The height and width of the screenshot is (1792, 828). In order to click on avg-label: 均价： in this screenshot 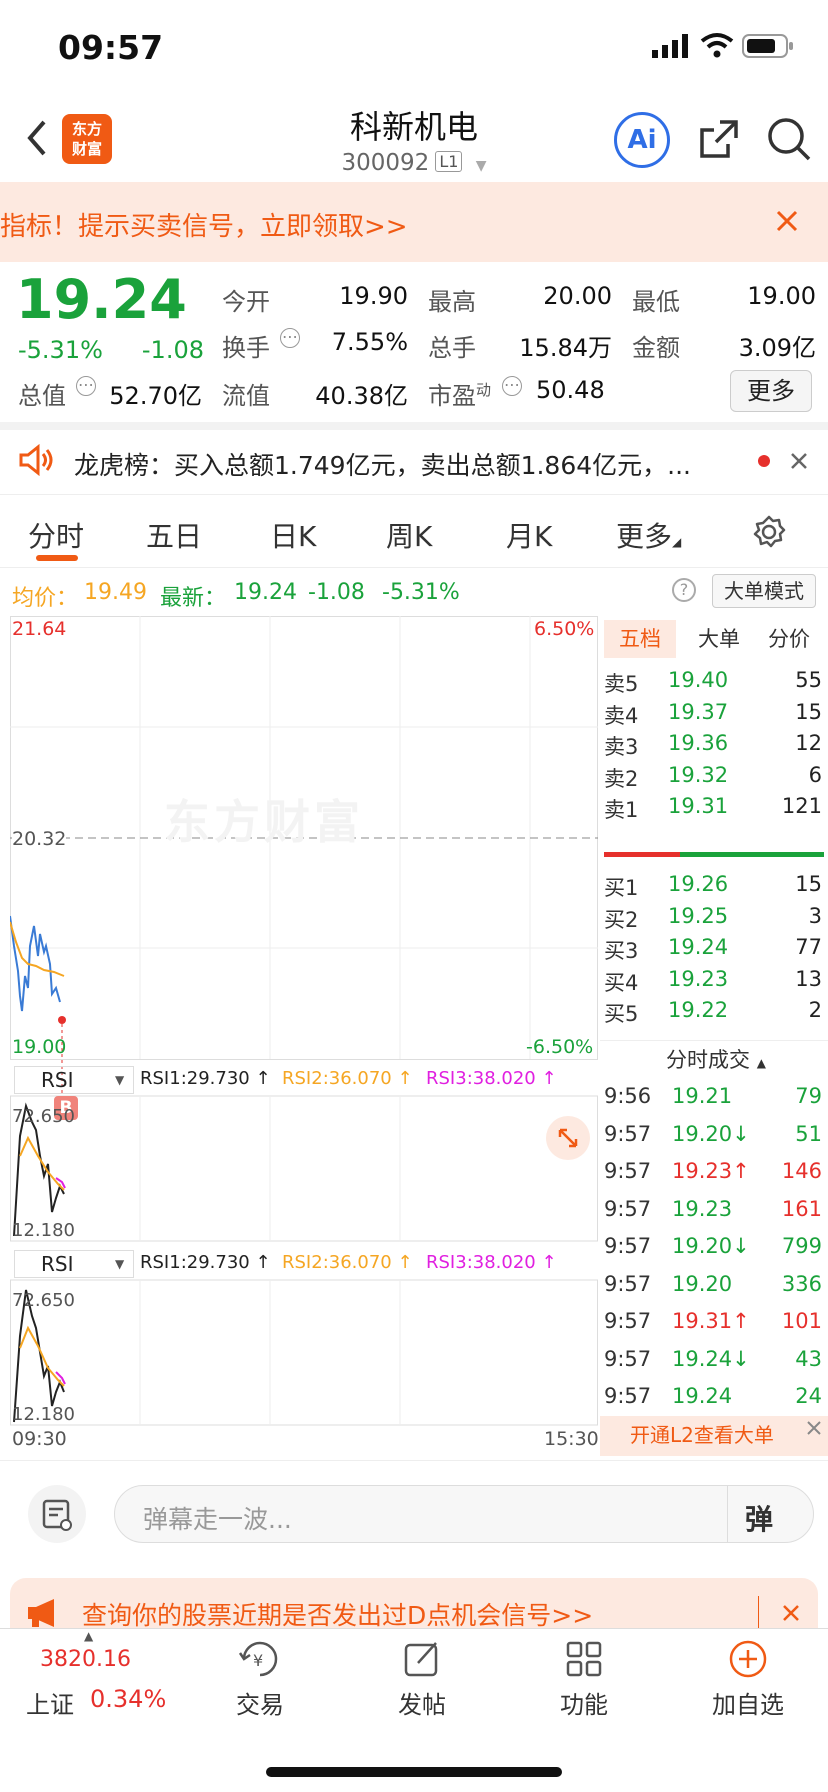, I will do `click(45, 598)`.